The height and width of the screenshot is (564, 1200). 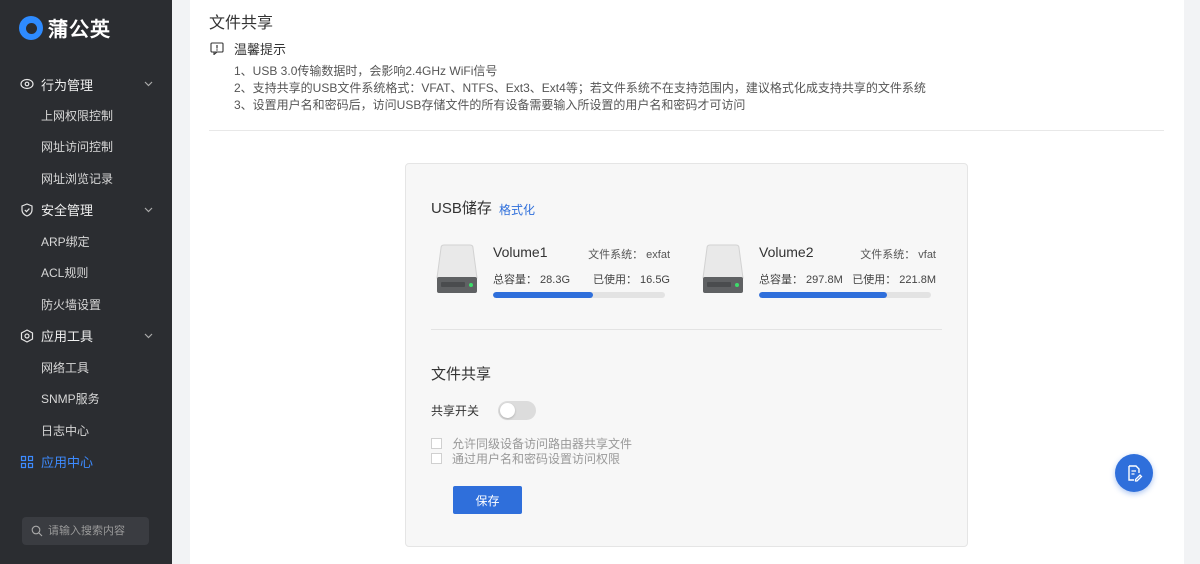 I want to click on eye-icon, so click(x=27, y=84).